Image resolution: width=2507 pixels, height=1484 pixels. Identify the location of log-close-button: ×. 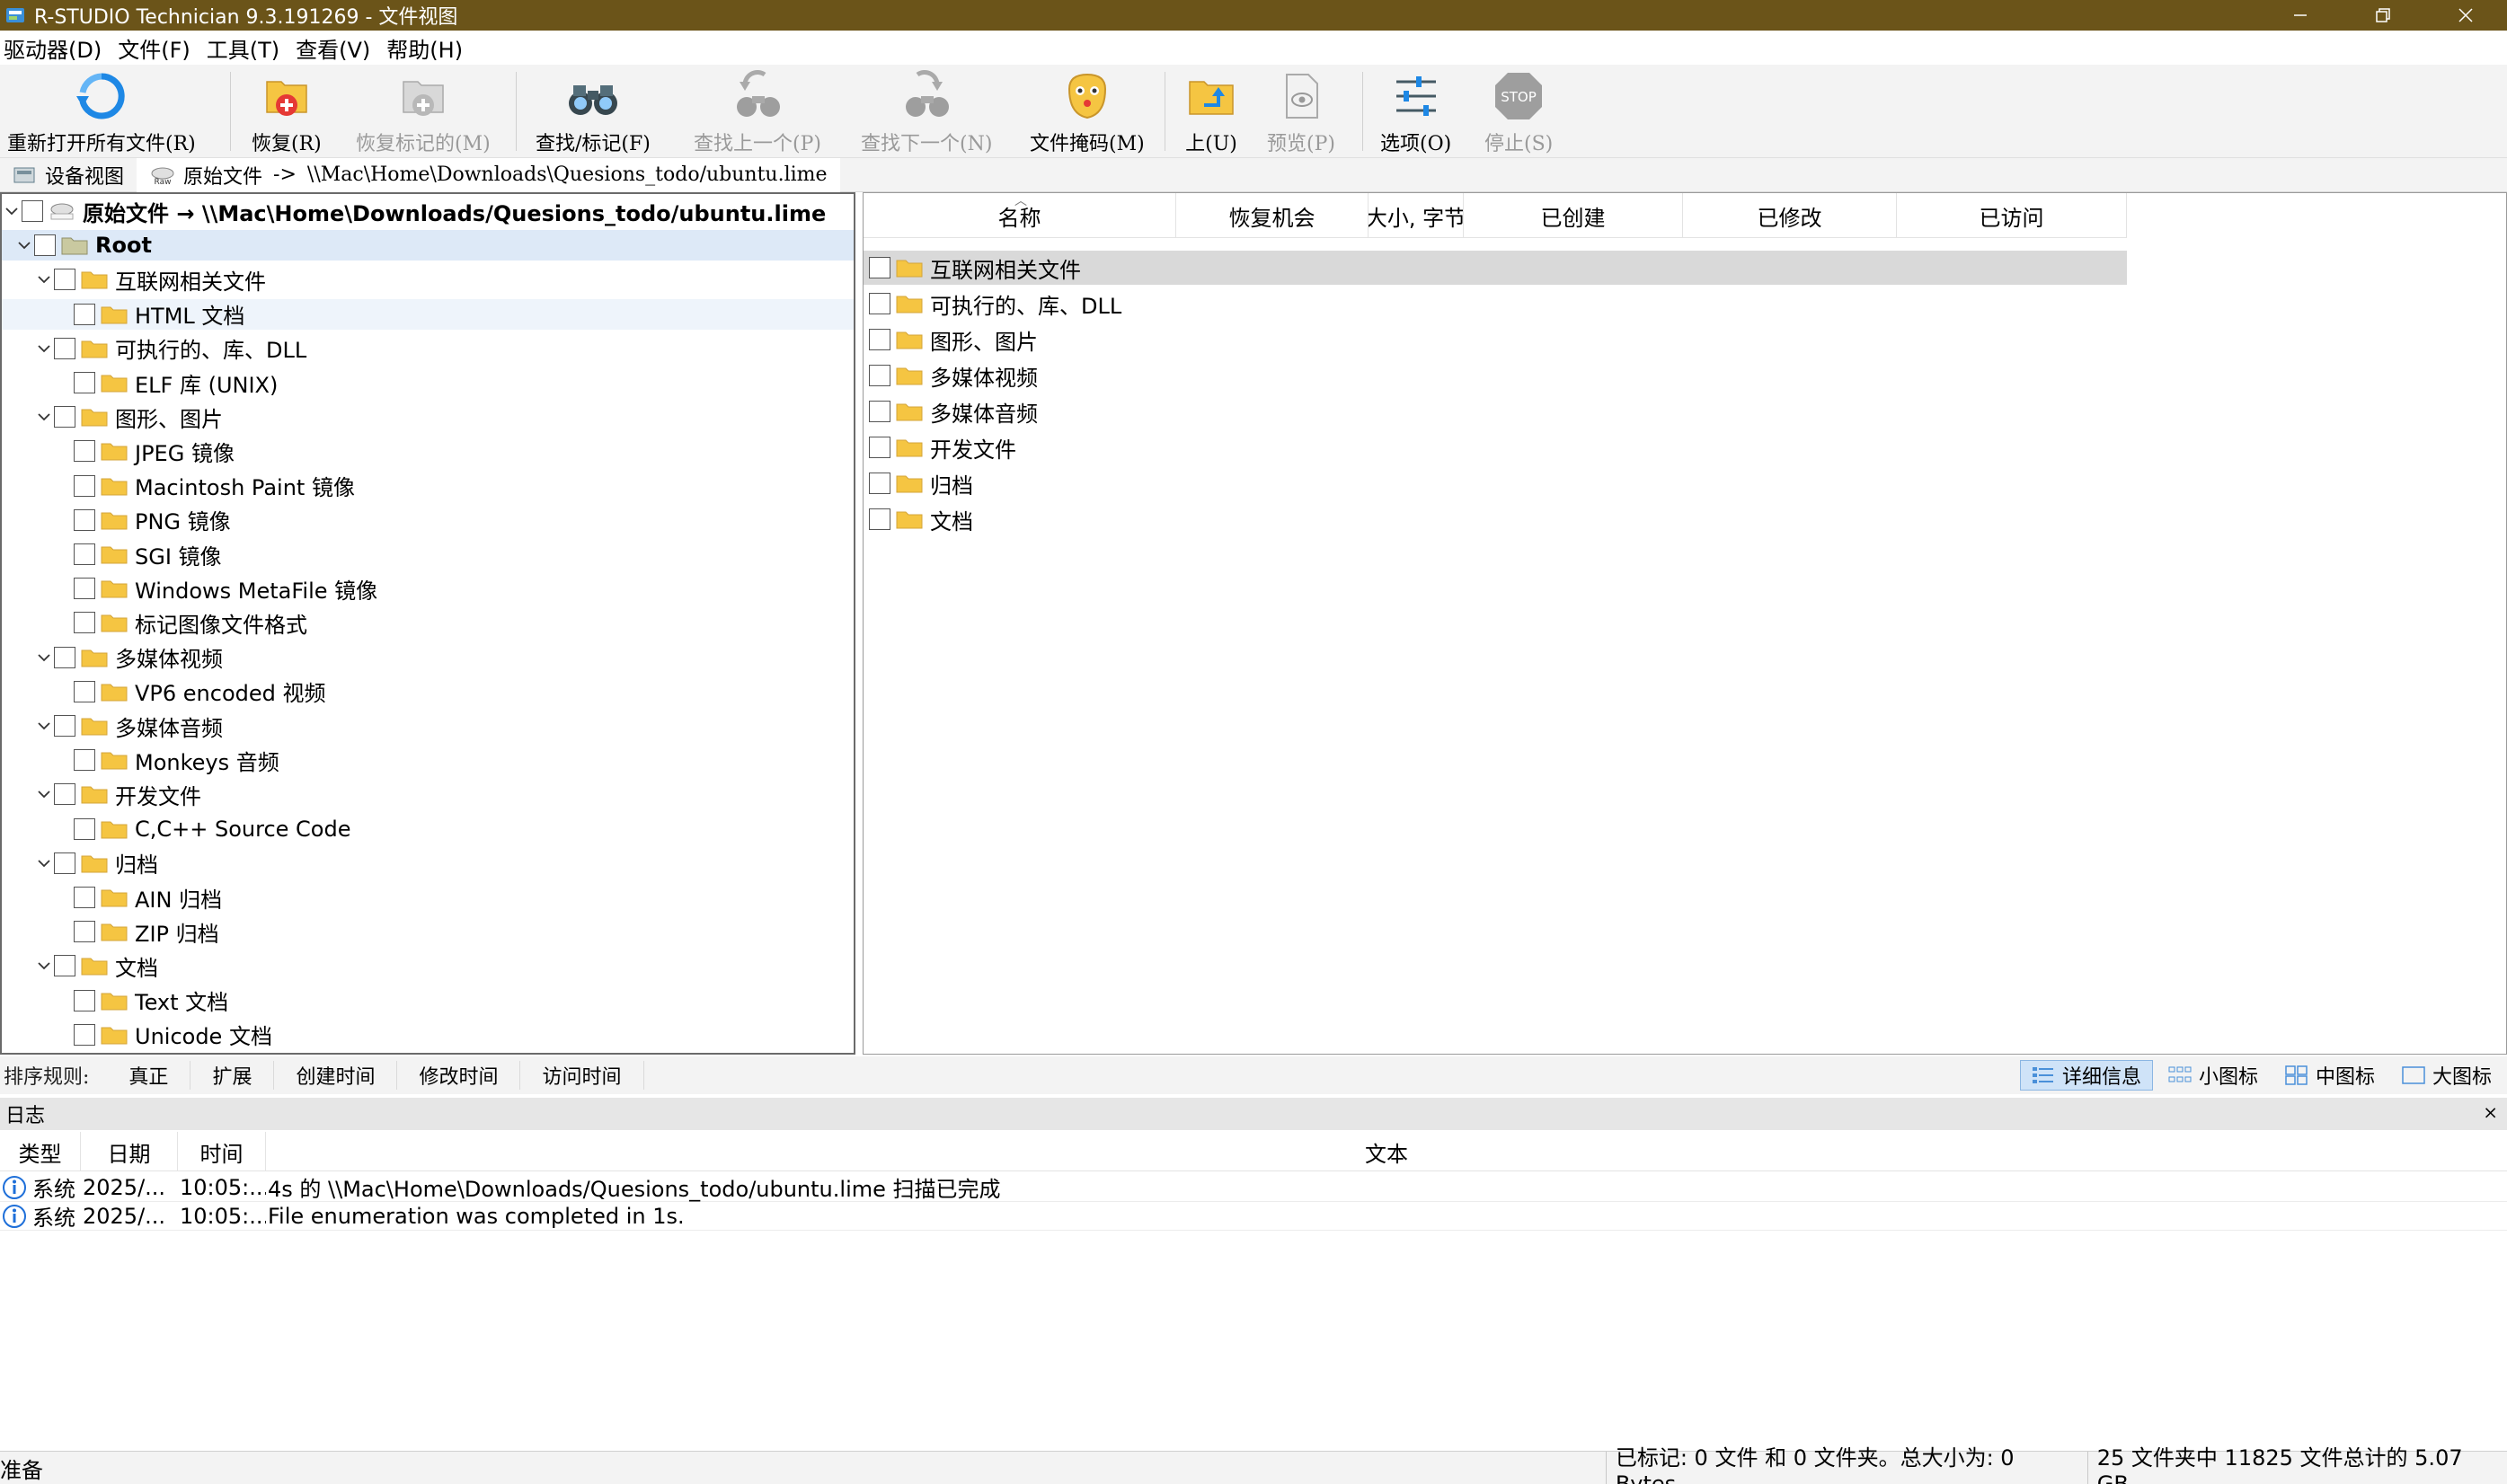
(2490, 1112).